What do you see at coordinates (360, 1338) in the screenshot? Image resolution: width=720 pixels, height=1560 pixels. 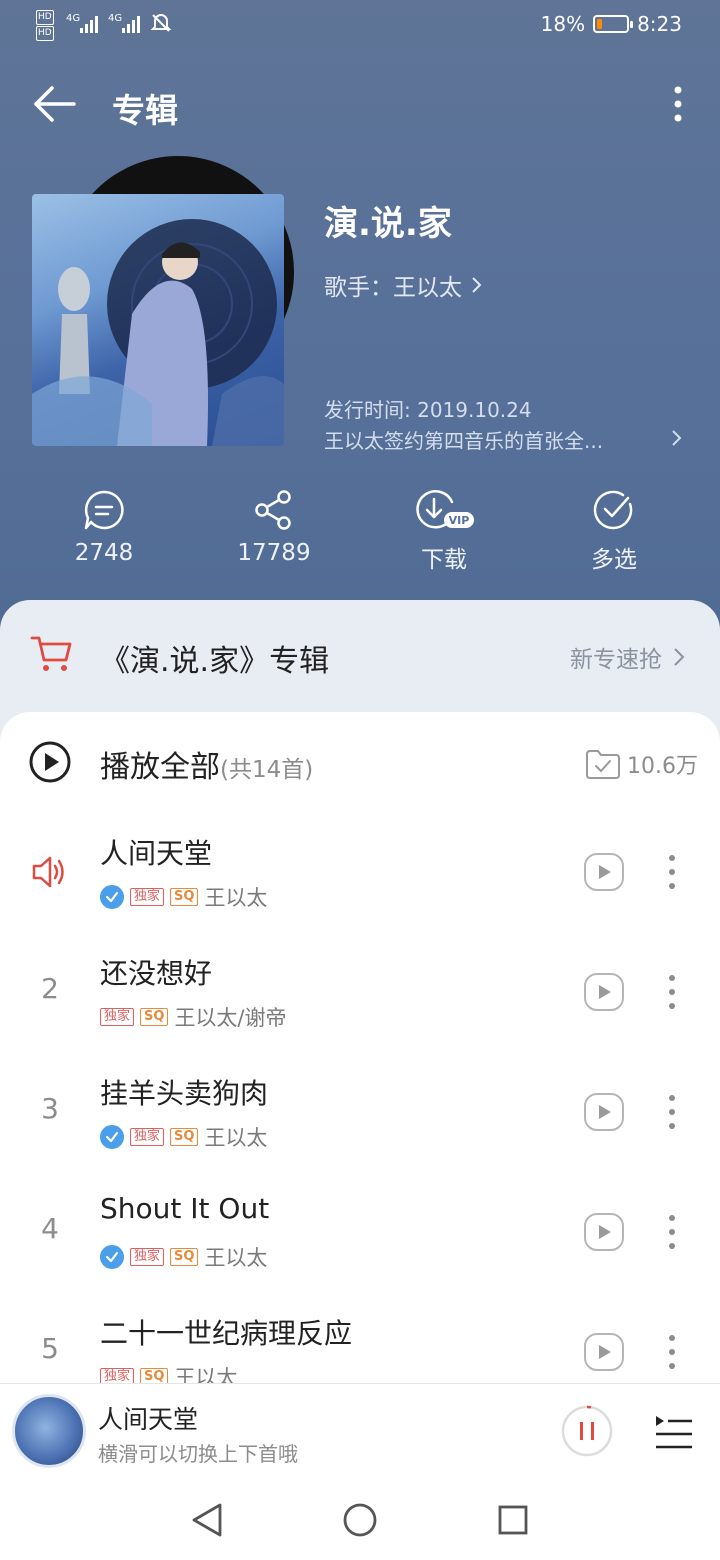 I see `song-row: 5 二十一世纪病理反应 独家 SQ 王以太` at bounding box center [360, 1338].